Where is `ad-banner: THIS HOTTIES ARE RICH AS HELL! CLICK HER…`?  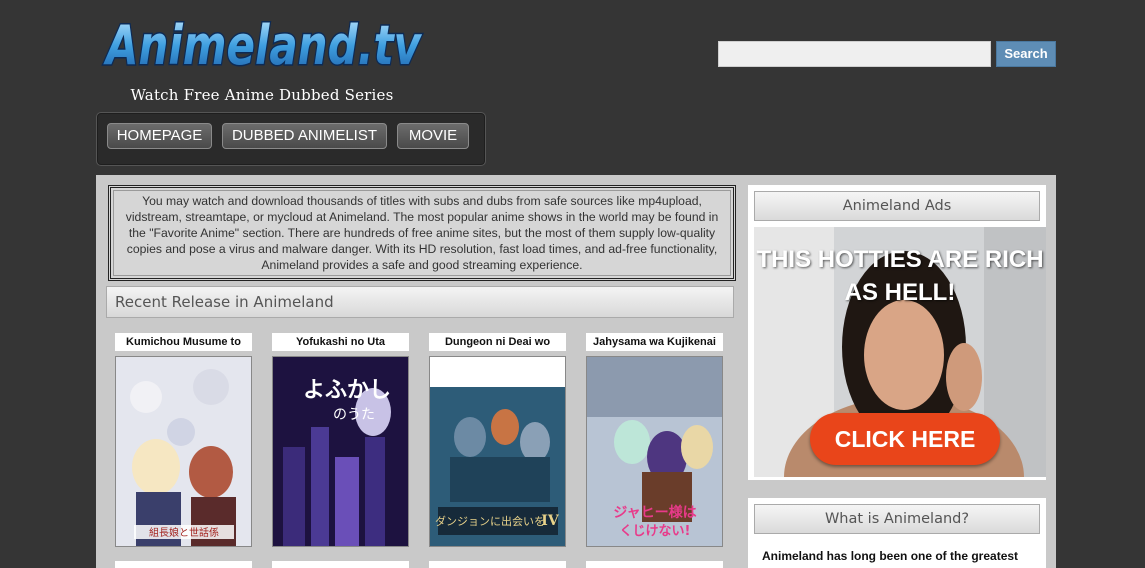 ad-banner: THIS HOTTIES ARE RICH AS HELL! CLICK HER… is located at coordinates (900, 352).